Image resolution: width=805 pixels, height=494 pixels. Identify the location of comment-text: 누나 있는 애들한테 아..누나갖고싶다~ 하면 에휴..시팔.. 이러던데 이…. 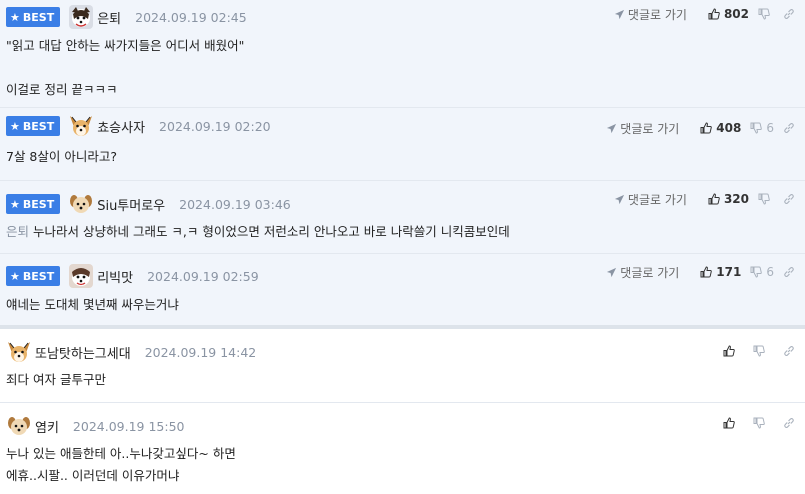
(121, 464).